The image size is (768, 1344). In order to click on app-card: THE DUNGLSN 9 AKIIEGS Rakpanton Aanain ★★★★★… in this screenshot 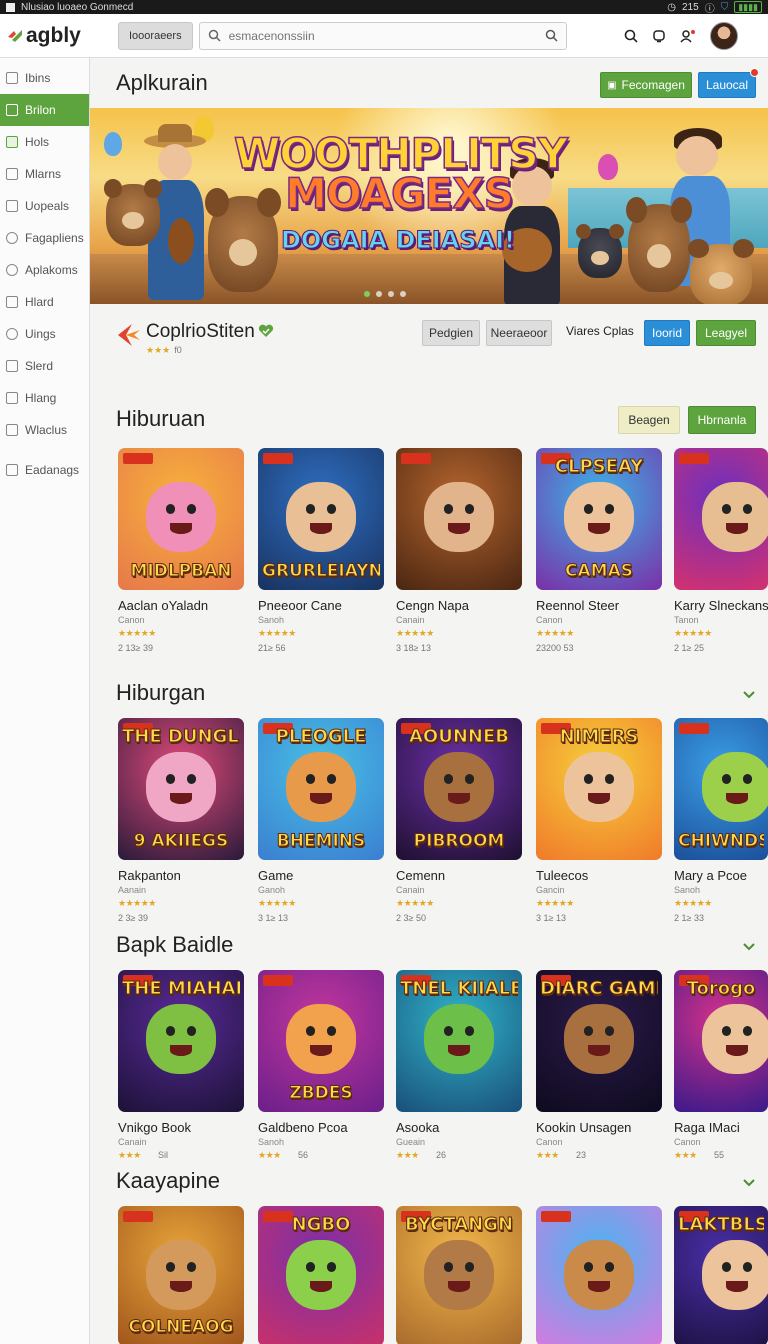, I will do `click(181, 823)`.